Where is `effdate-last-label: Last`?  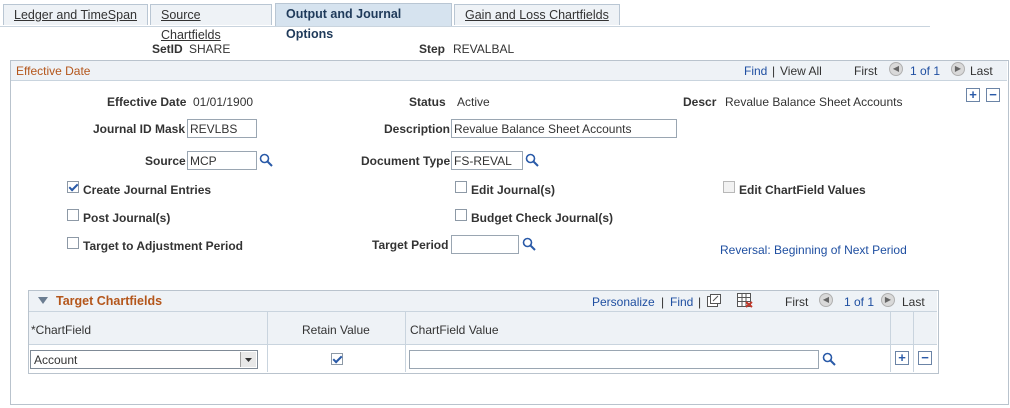
effdate-last-label: Last is located at coordinates (981, 71).